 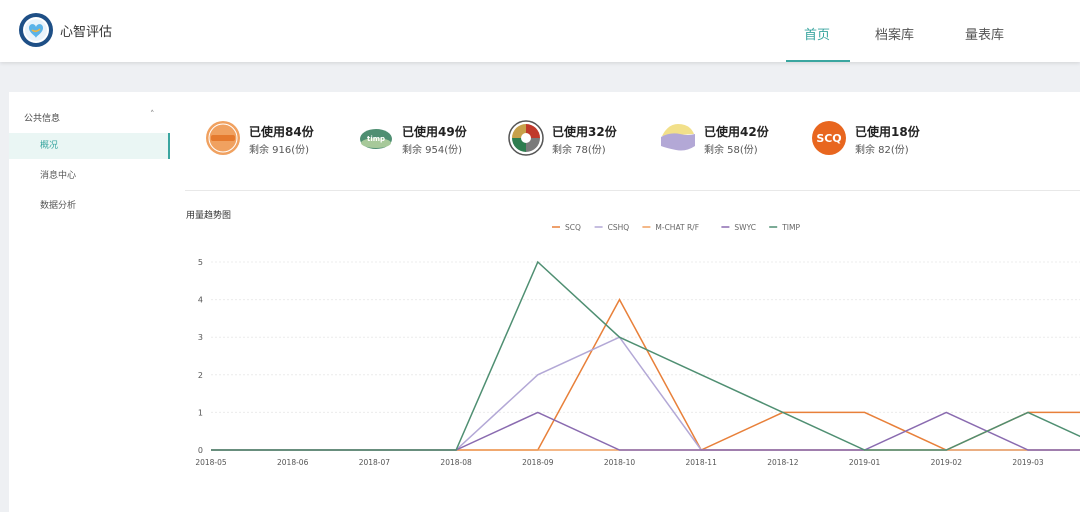 I want to click on stat-card-mchat: 已使用84份 剩余 916(份), so click(x=275, y=137).